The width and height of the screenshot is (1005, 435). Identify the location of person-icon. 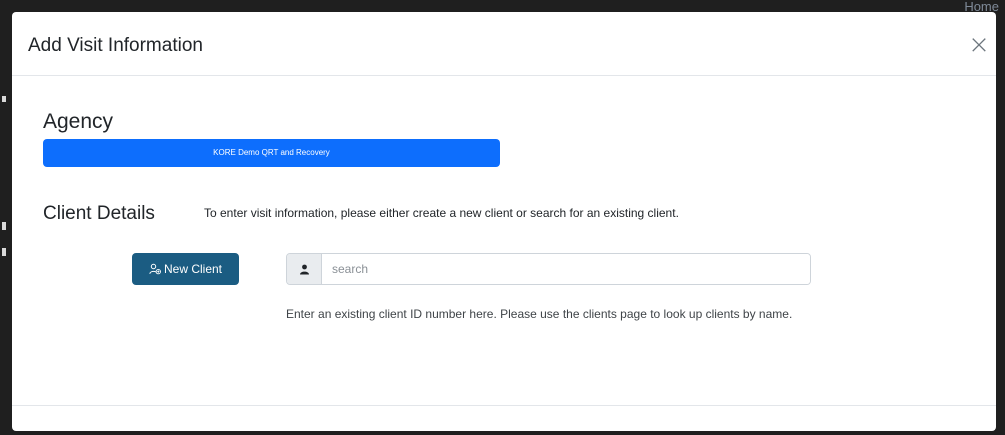
(304, 269).